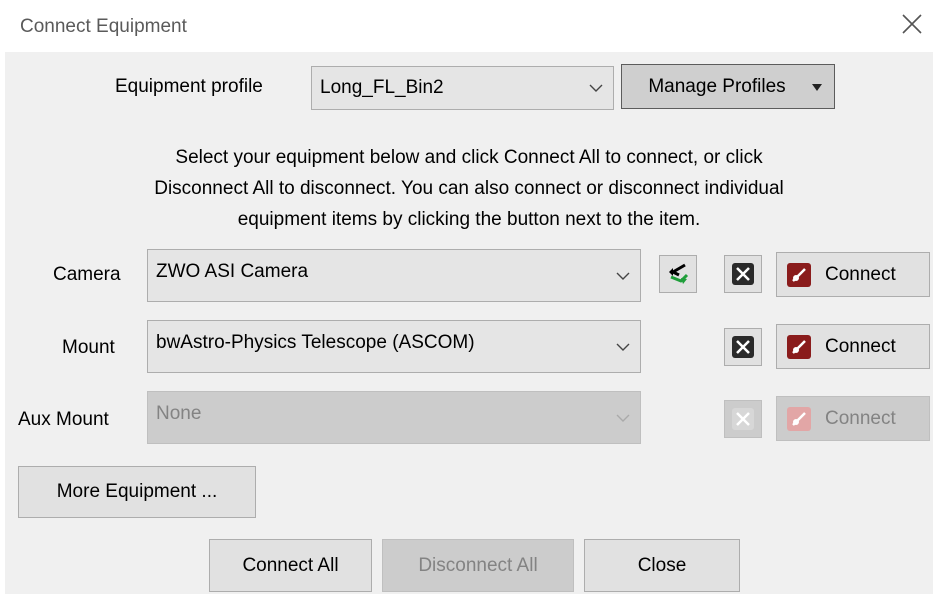 The image size is (933, 594). I want to click on aux-mount-setup-button, so click(743, 419).